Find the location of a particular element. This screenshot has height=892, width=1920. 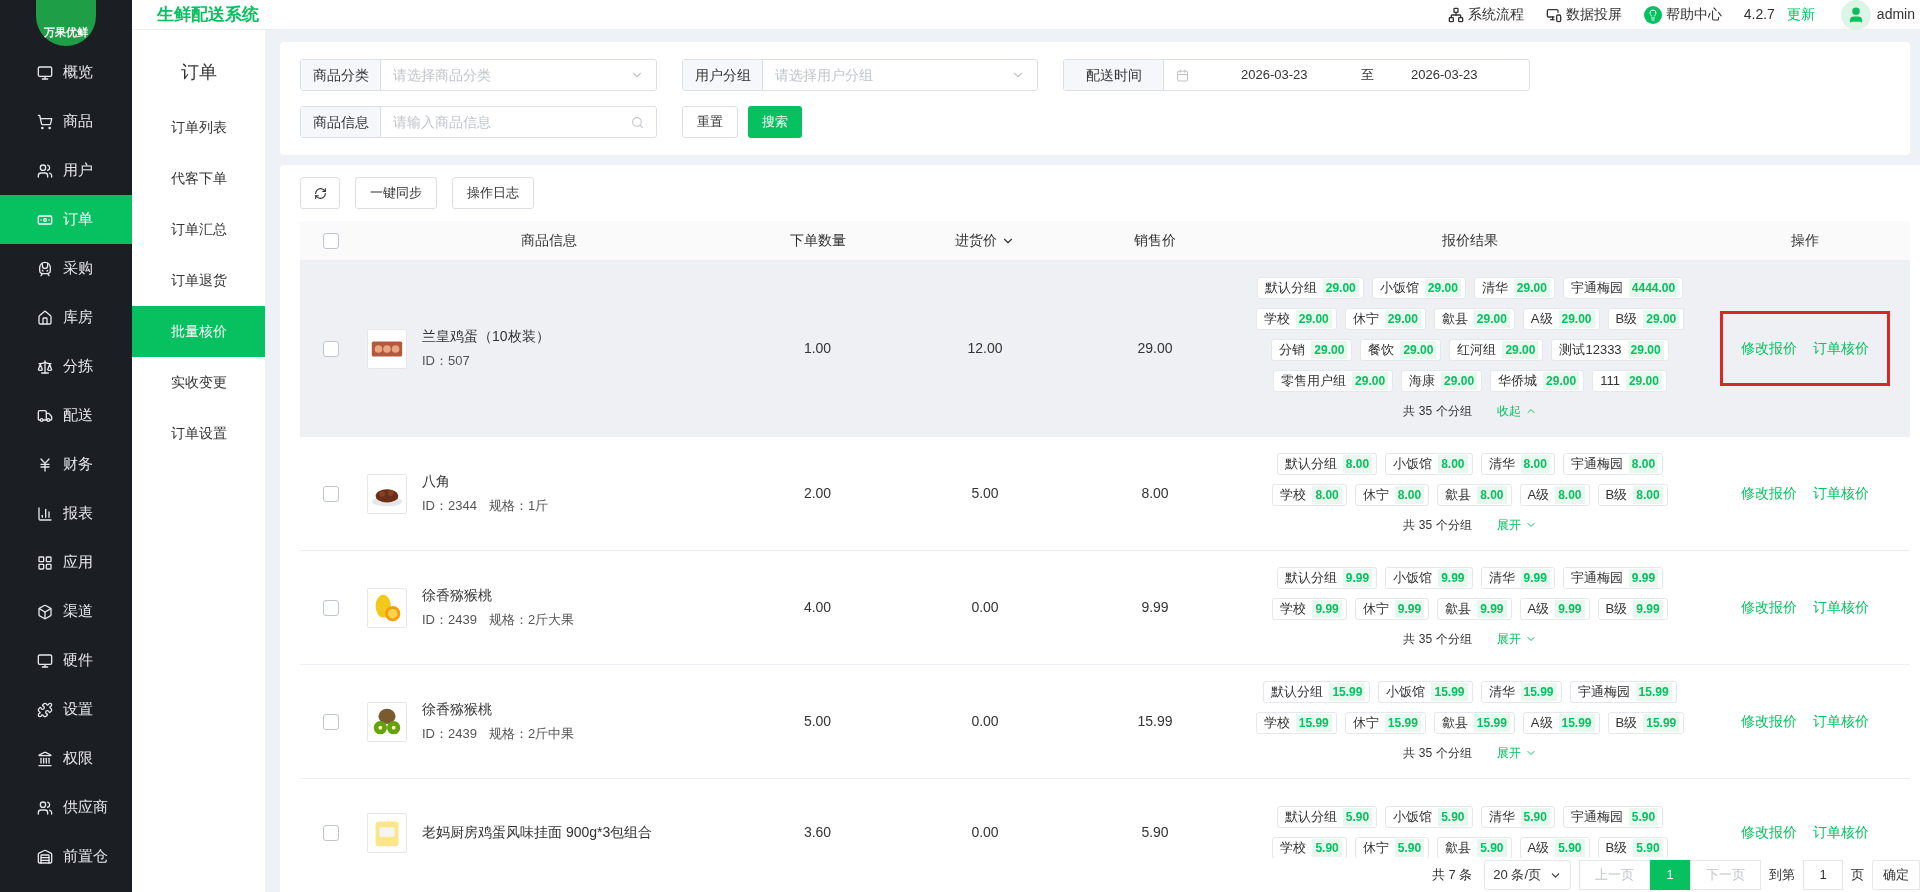

confirm-button: 确定 is located at coordinates (1896, 875).